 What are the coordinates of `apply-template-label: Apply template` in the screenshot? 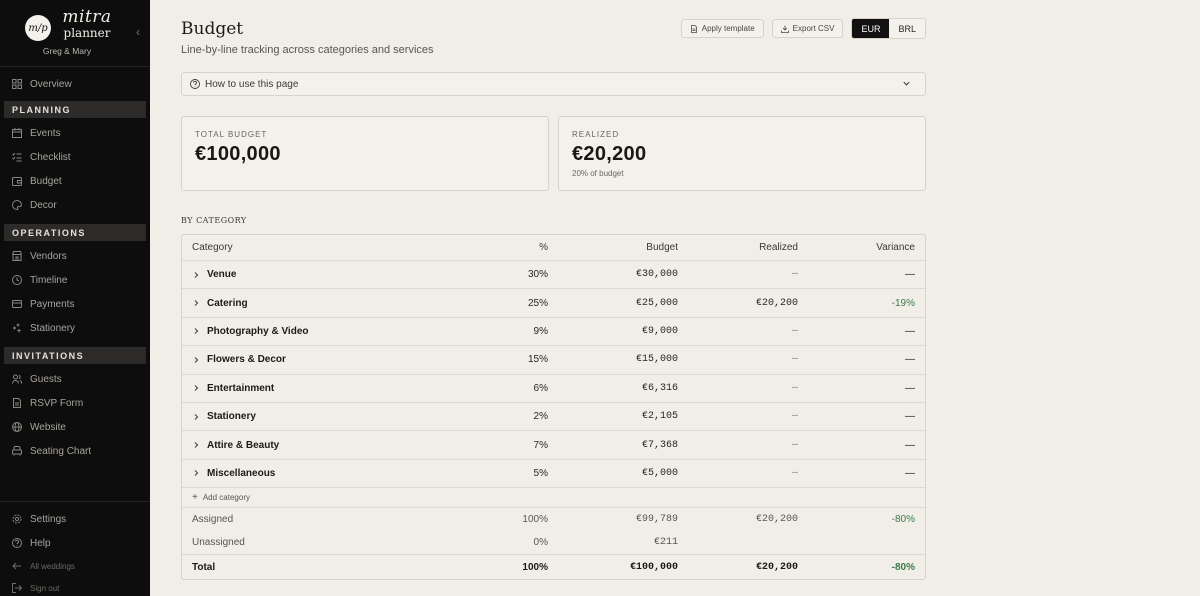 It's located at (728, 28).